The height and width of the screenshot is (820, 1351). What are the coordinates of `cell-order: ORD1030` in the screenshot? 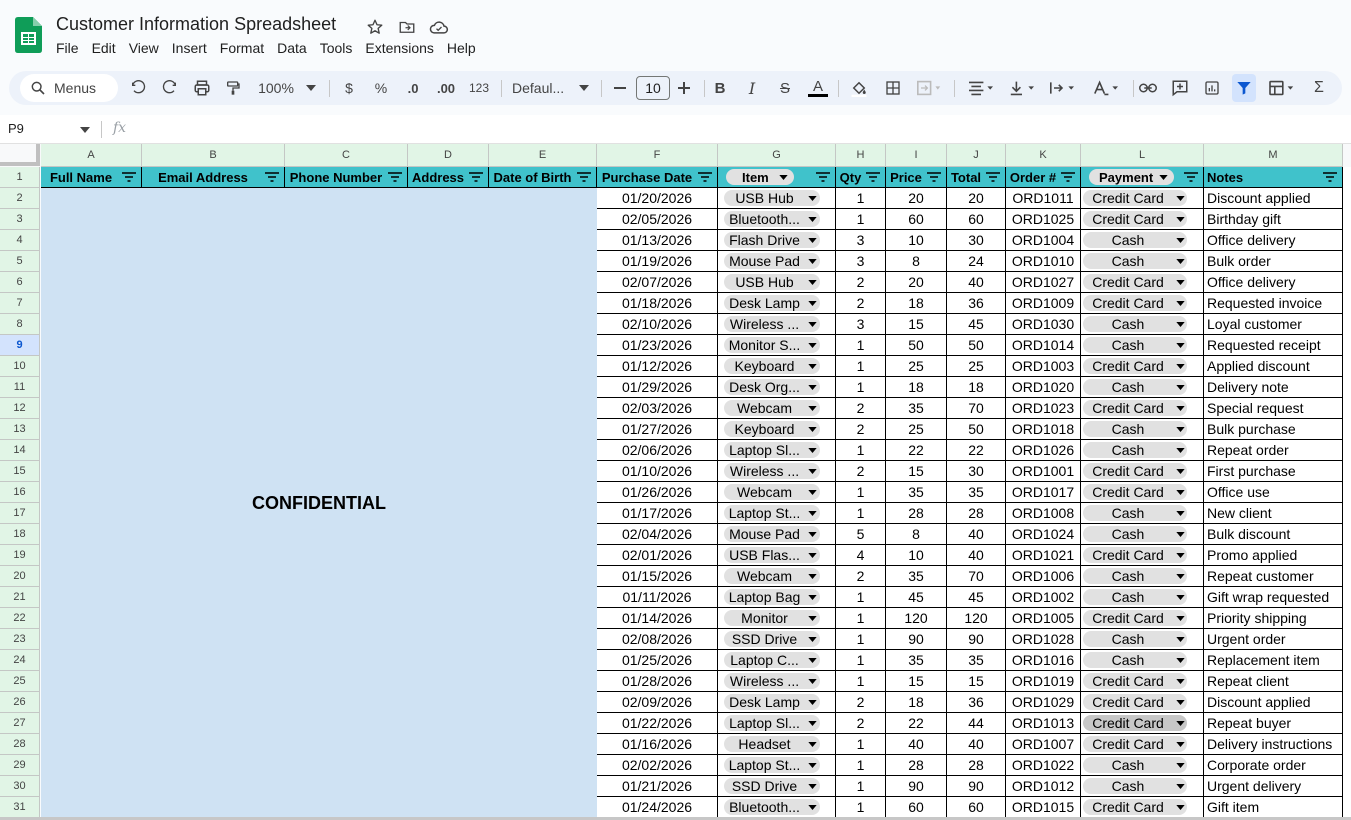 It's located at (1043, 324).